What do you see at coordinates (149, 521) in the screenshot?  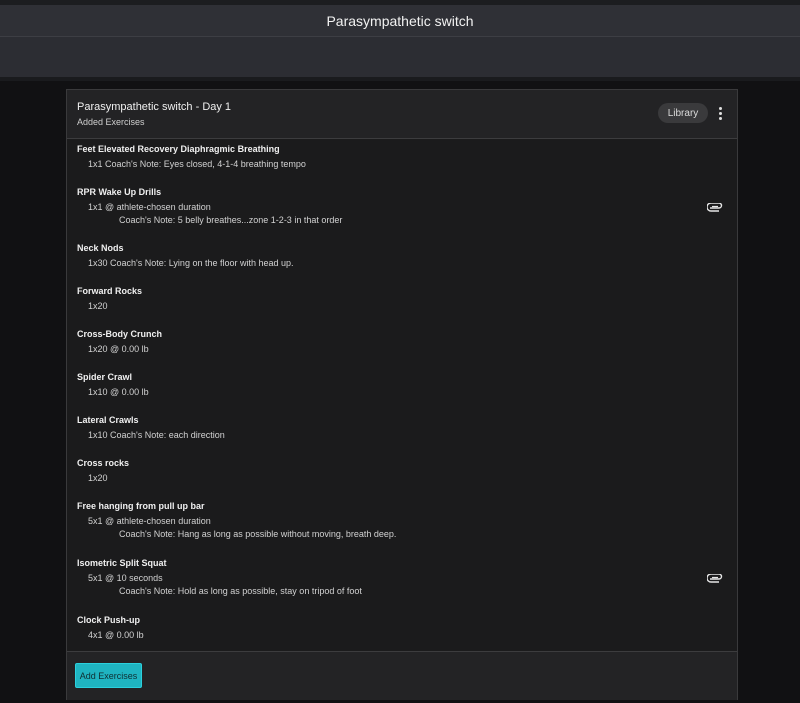 I see `exercise-prescription: 5x1 @ athlete-chosen duration` at bounding box center [149, 521].